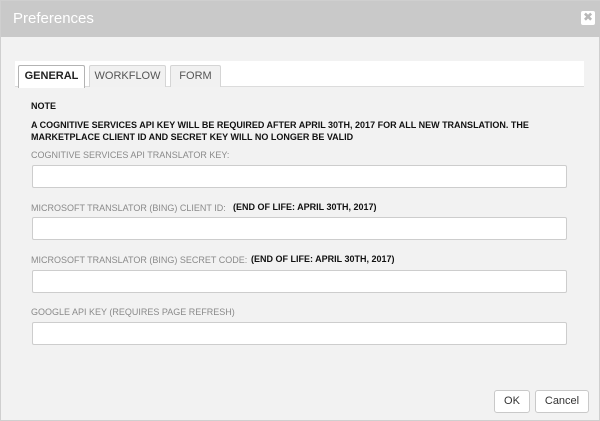 This screenshot has width=600, height=421. Describe the element at coordinates (139, 260) in the screenshot. I see `bing-secret-code-label: MICROSOFT TRANSLATOR (BING) SECRET CODE:` at that location.